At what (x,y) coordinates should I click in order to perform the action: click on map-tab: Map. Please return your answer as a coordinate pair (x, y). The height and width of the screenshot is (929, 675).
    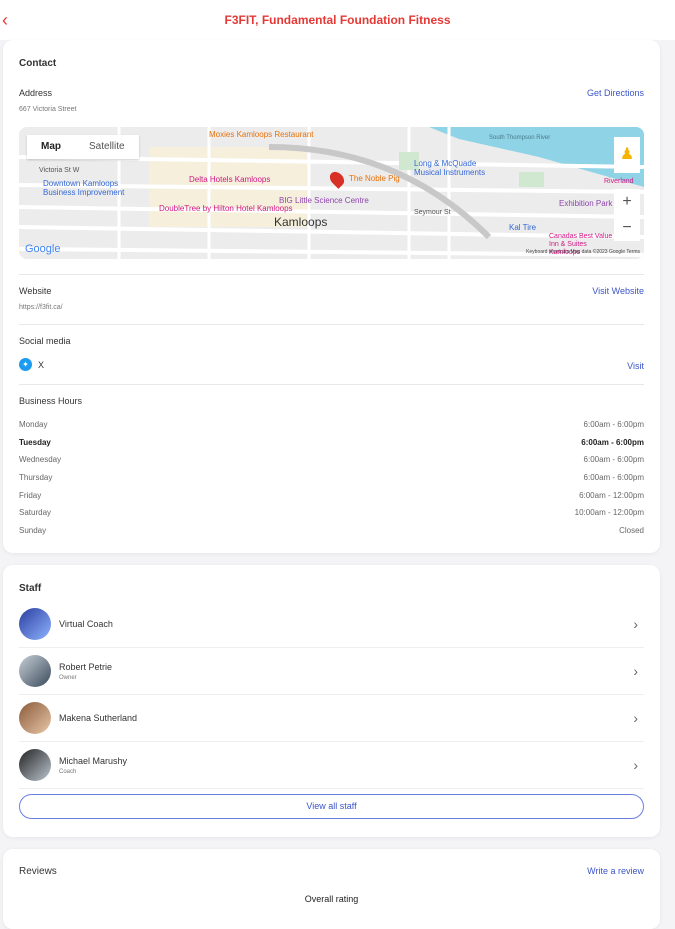
    Looking at the image, I should click on (51, 147).